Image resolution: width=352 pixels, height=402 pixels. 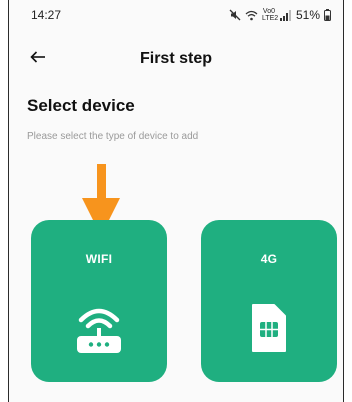 What do you see at coordinates (268, 11) in the screenshot?
I see `network-label-top: Vo0` at bounding box center [268, 11].